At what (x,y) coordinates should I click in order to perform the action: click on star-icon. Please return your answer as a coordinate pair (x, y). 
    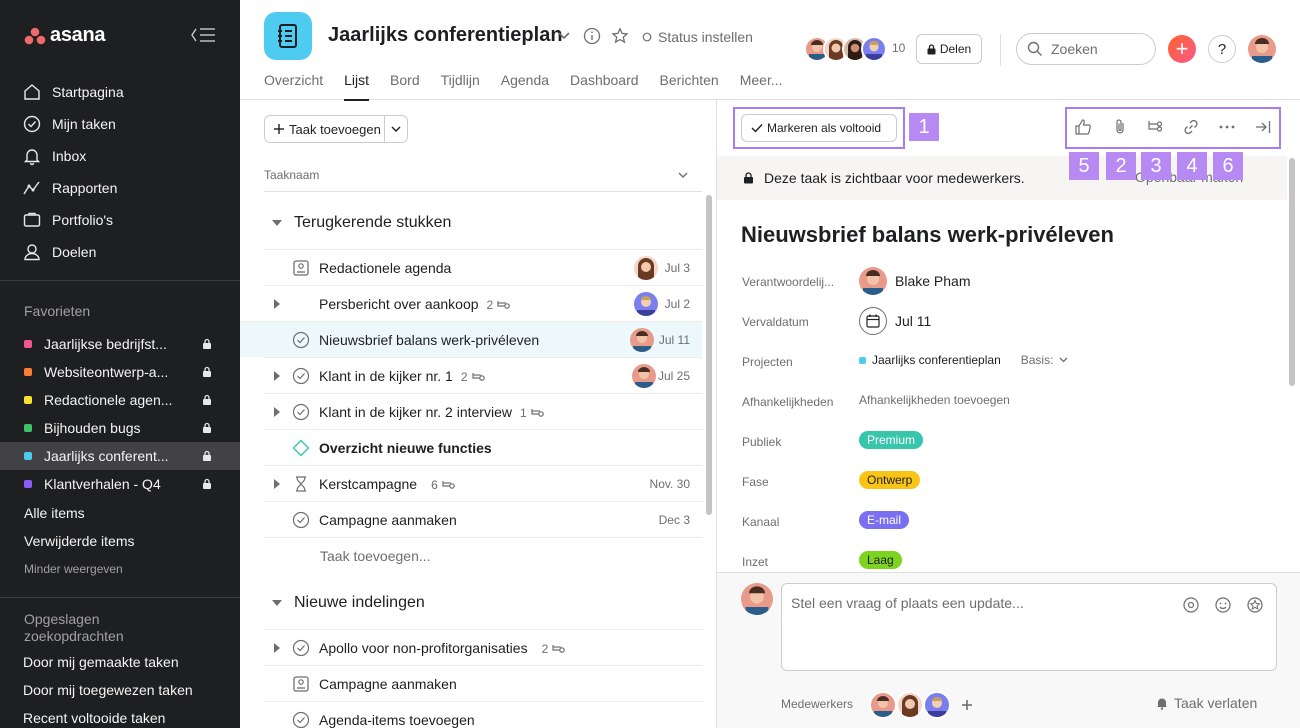
    Looking at the image, I should click on (620, 36).